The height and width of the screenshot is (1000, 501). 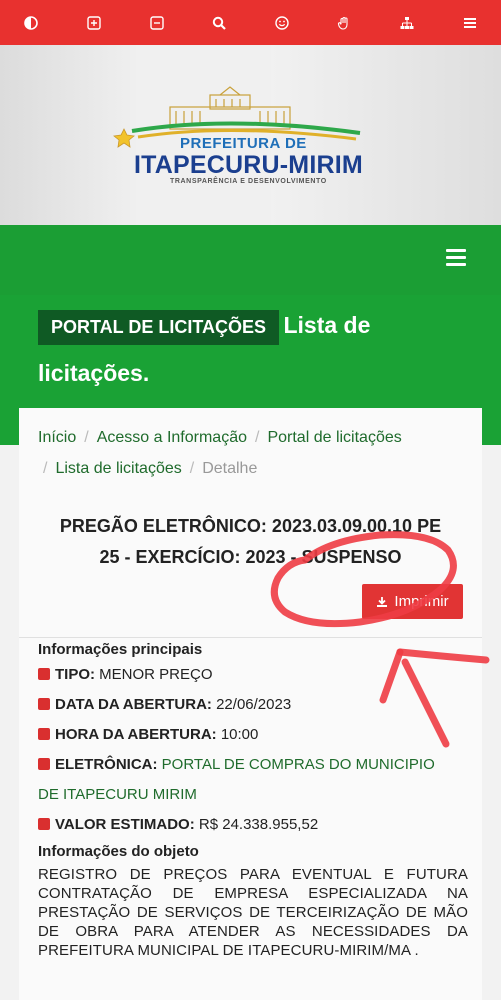 I want to click on divider, so click(x=250, y=637).